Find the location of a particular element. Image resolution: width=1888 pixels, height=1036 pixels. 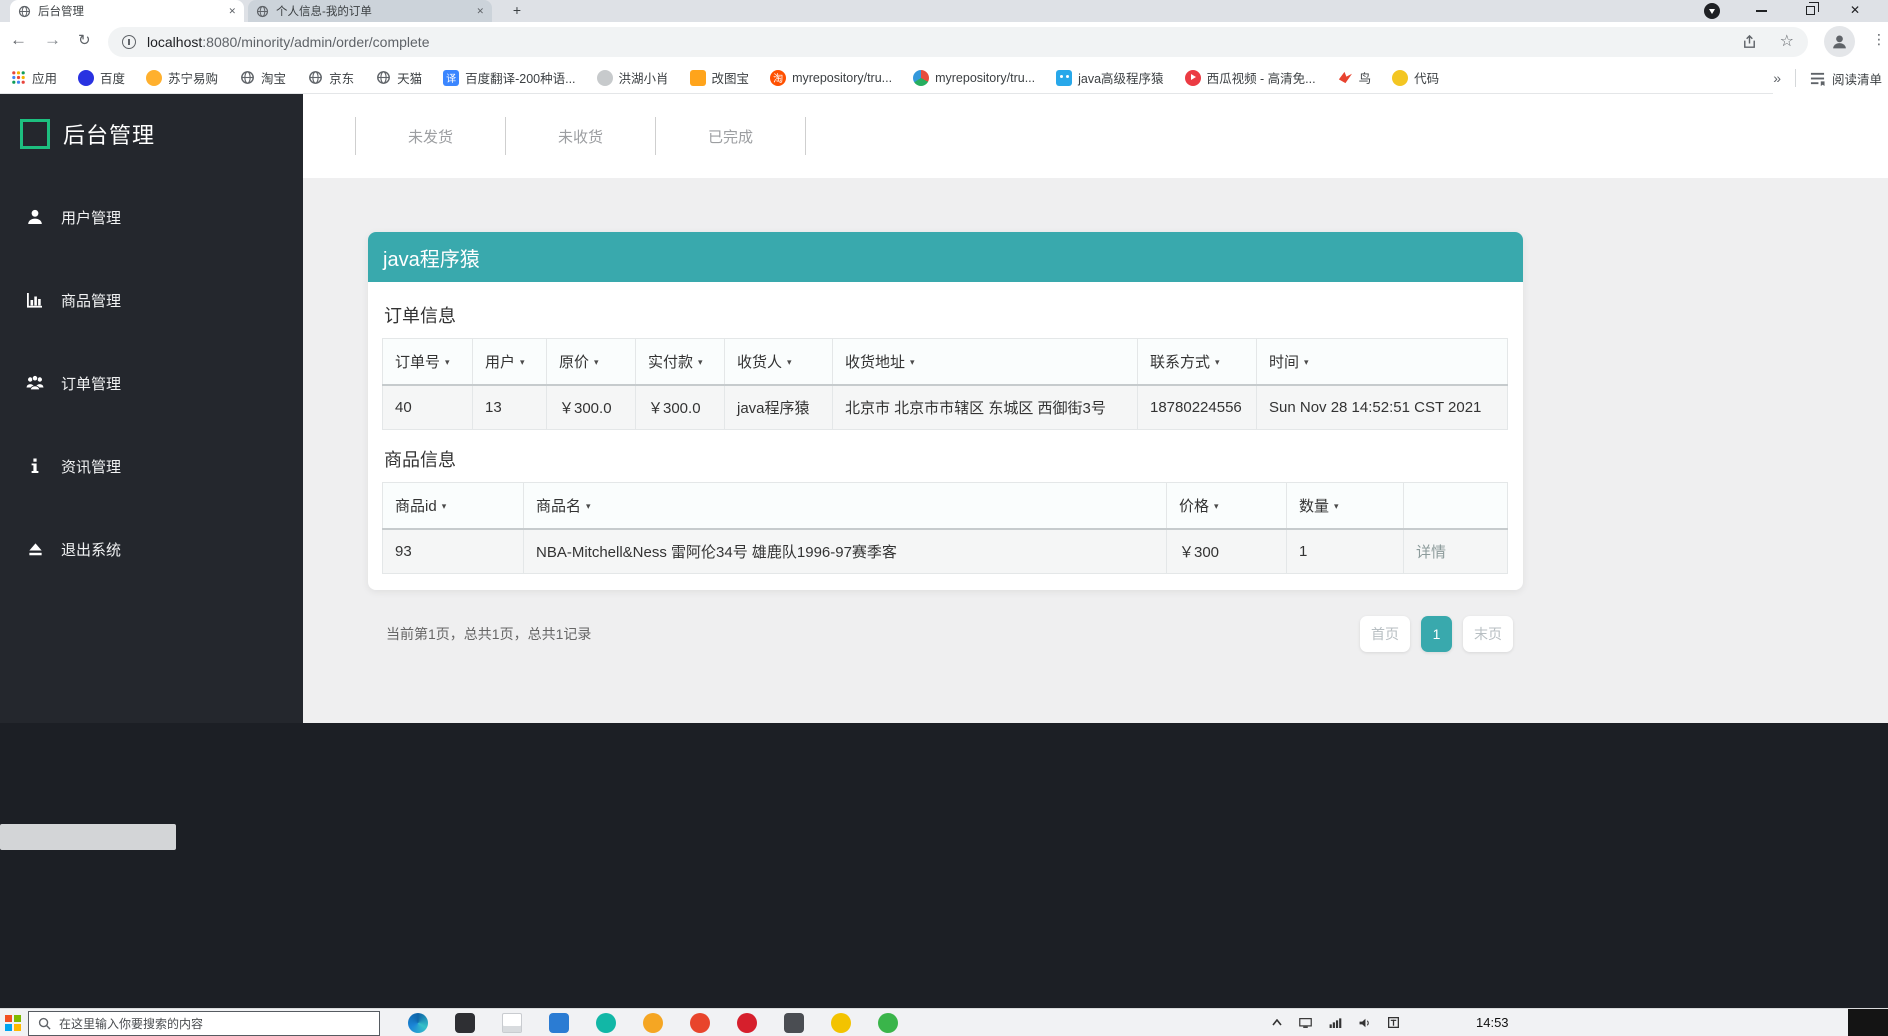

reading-list-icon is located at coordinates (1818, 78).